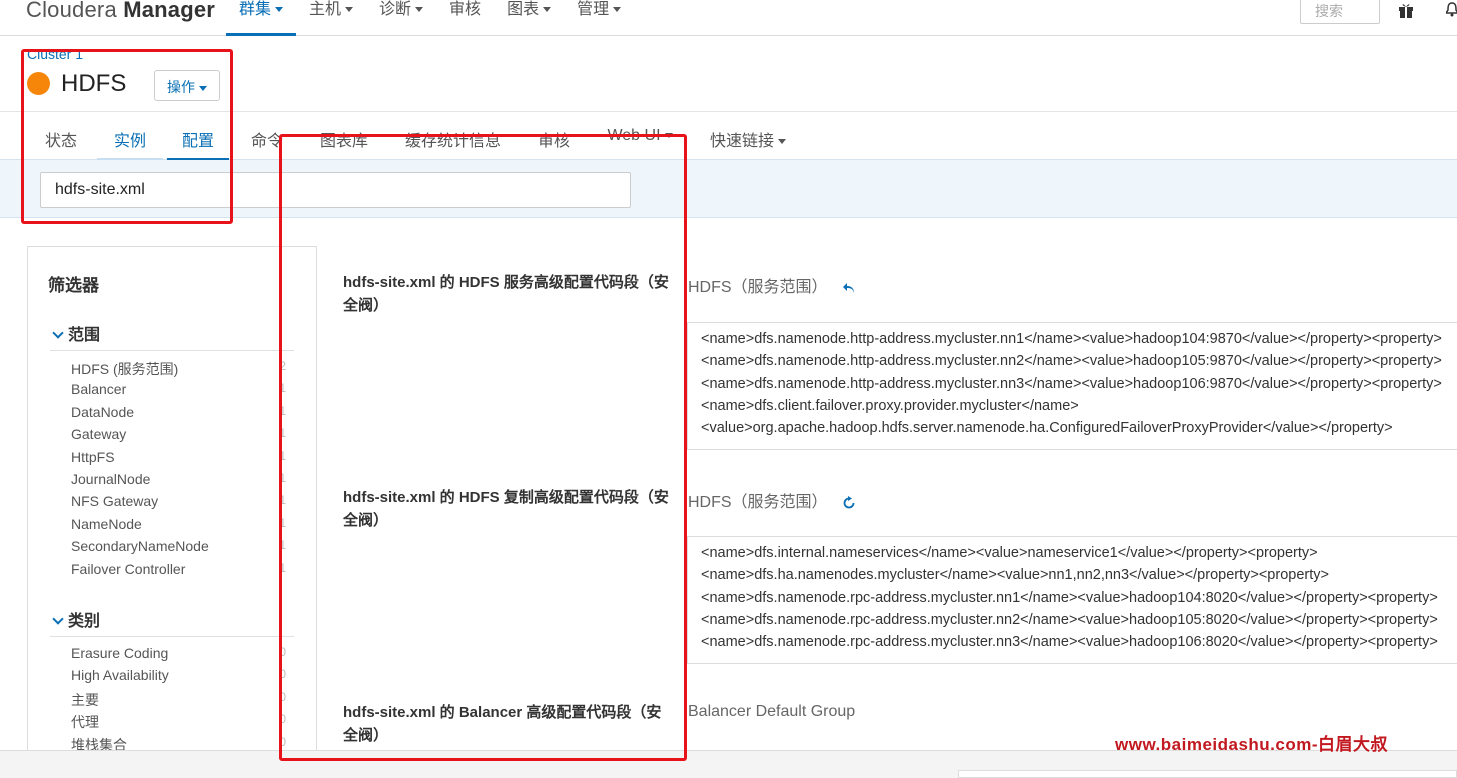  I want to click on config-search-input: hdfs-site.xml, so click(335, 190).